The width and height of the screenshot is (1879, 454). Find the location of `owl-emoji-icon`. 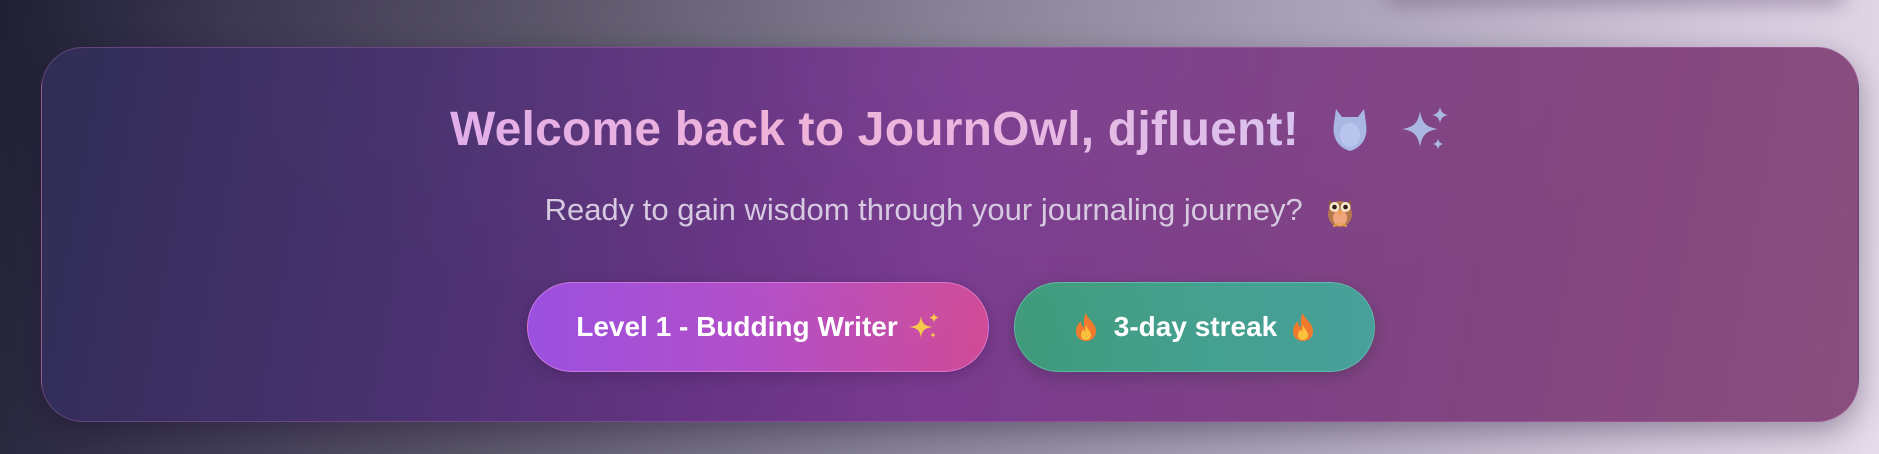

owl-emoji-icon is located at coordinates (1340, 213).